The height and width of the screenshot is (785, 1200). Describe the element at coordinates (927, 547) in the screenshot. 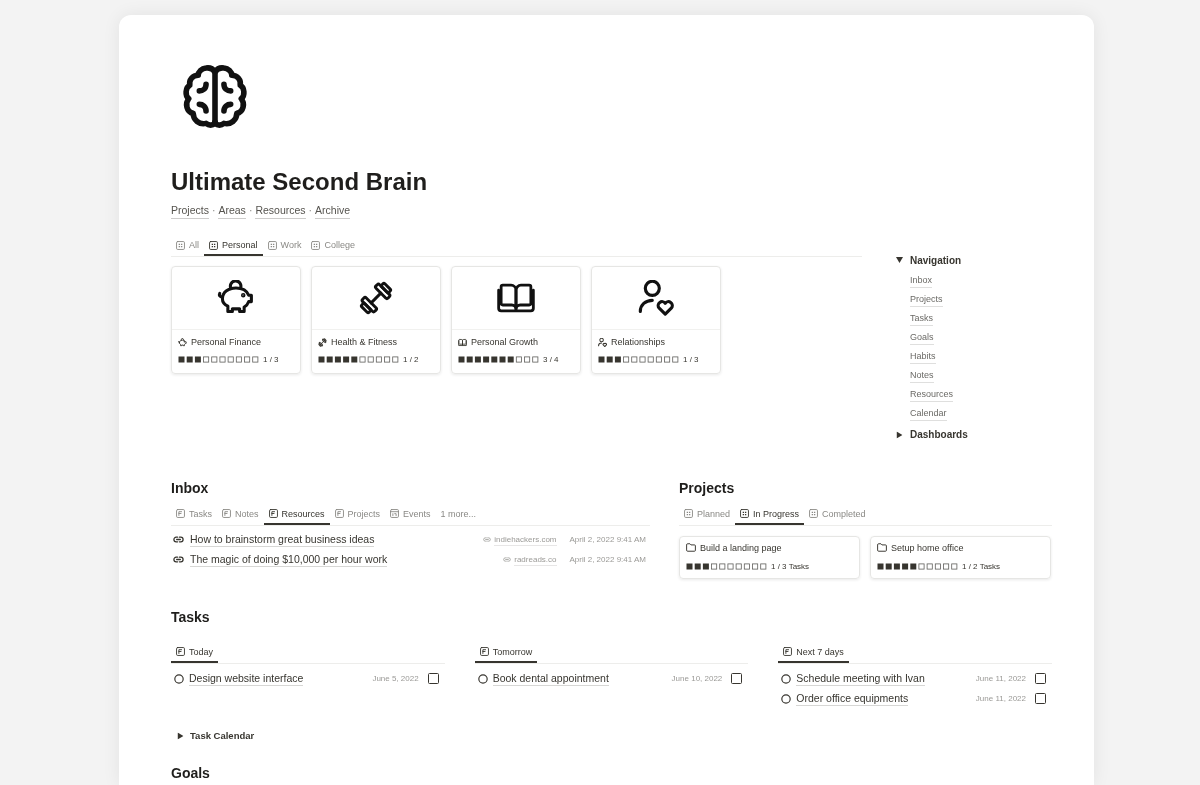

I see `card-title: Setup home office` at that location.